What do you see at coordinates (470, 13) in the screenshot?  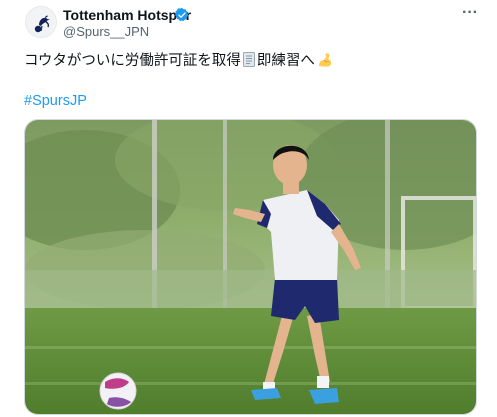 I see `more-options-icon: ···` at bounding box center [470, 13].